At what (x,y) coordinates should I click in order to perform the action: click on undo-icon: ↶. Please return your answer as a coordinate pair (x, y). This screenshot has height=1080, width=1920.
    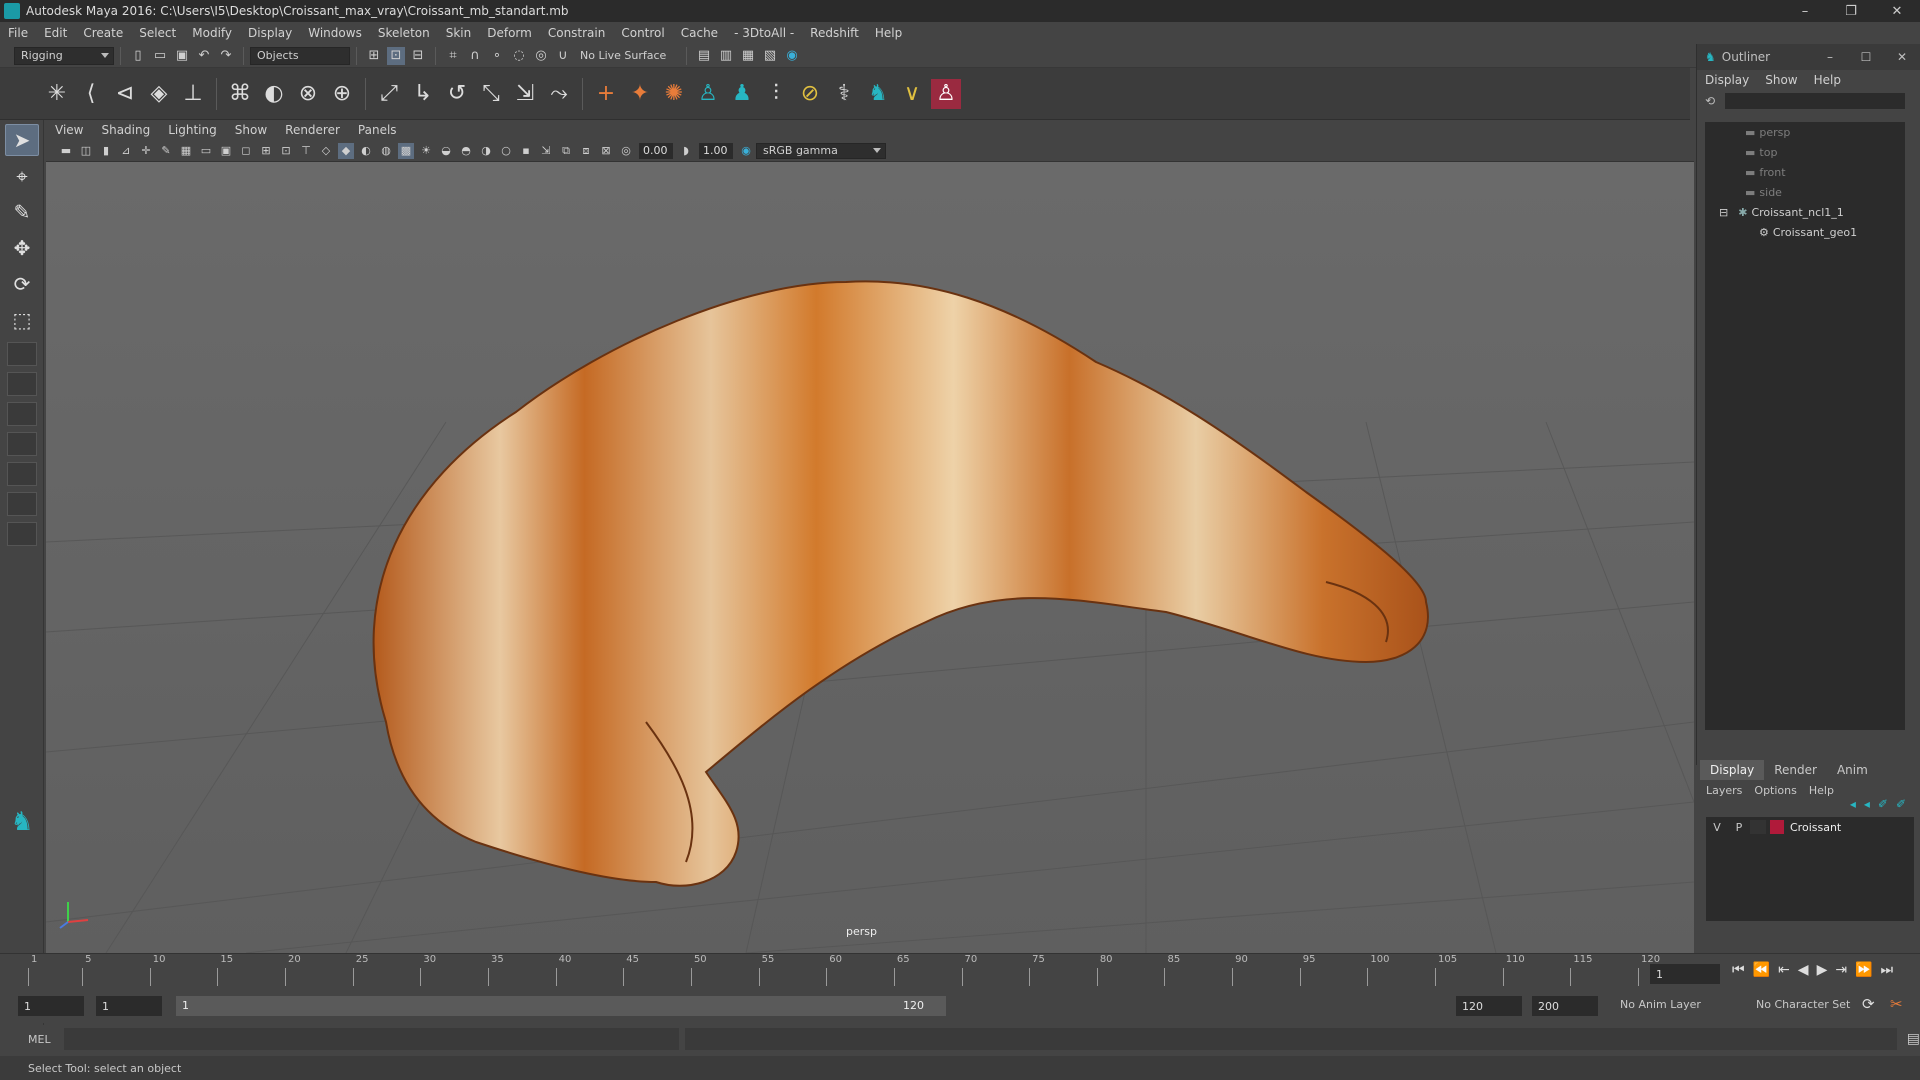
    Looking at the image, I should click on (204, 56).